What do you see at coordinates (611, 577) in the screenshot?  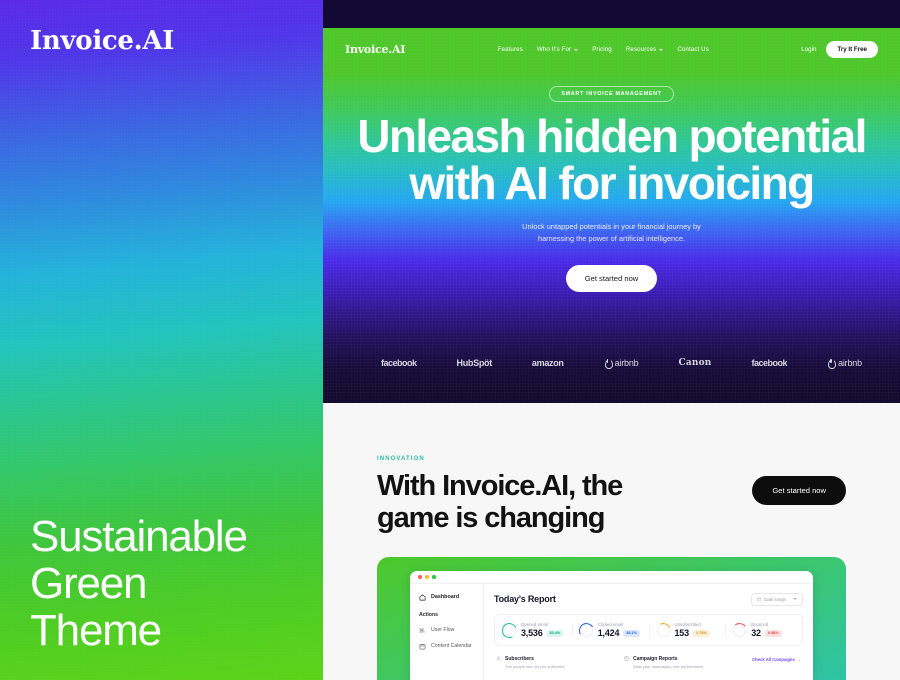 I see `browser-titlebar` at bounding box center [611, 577].